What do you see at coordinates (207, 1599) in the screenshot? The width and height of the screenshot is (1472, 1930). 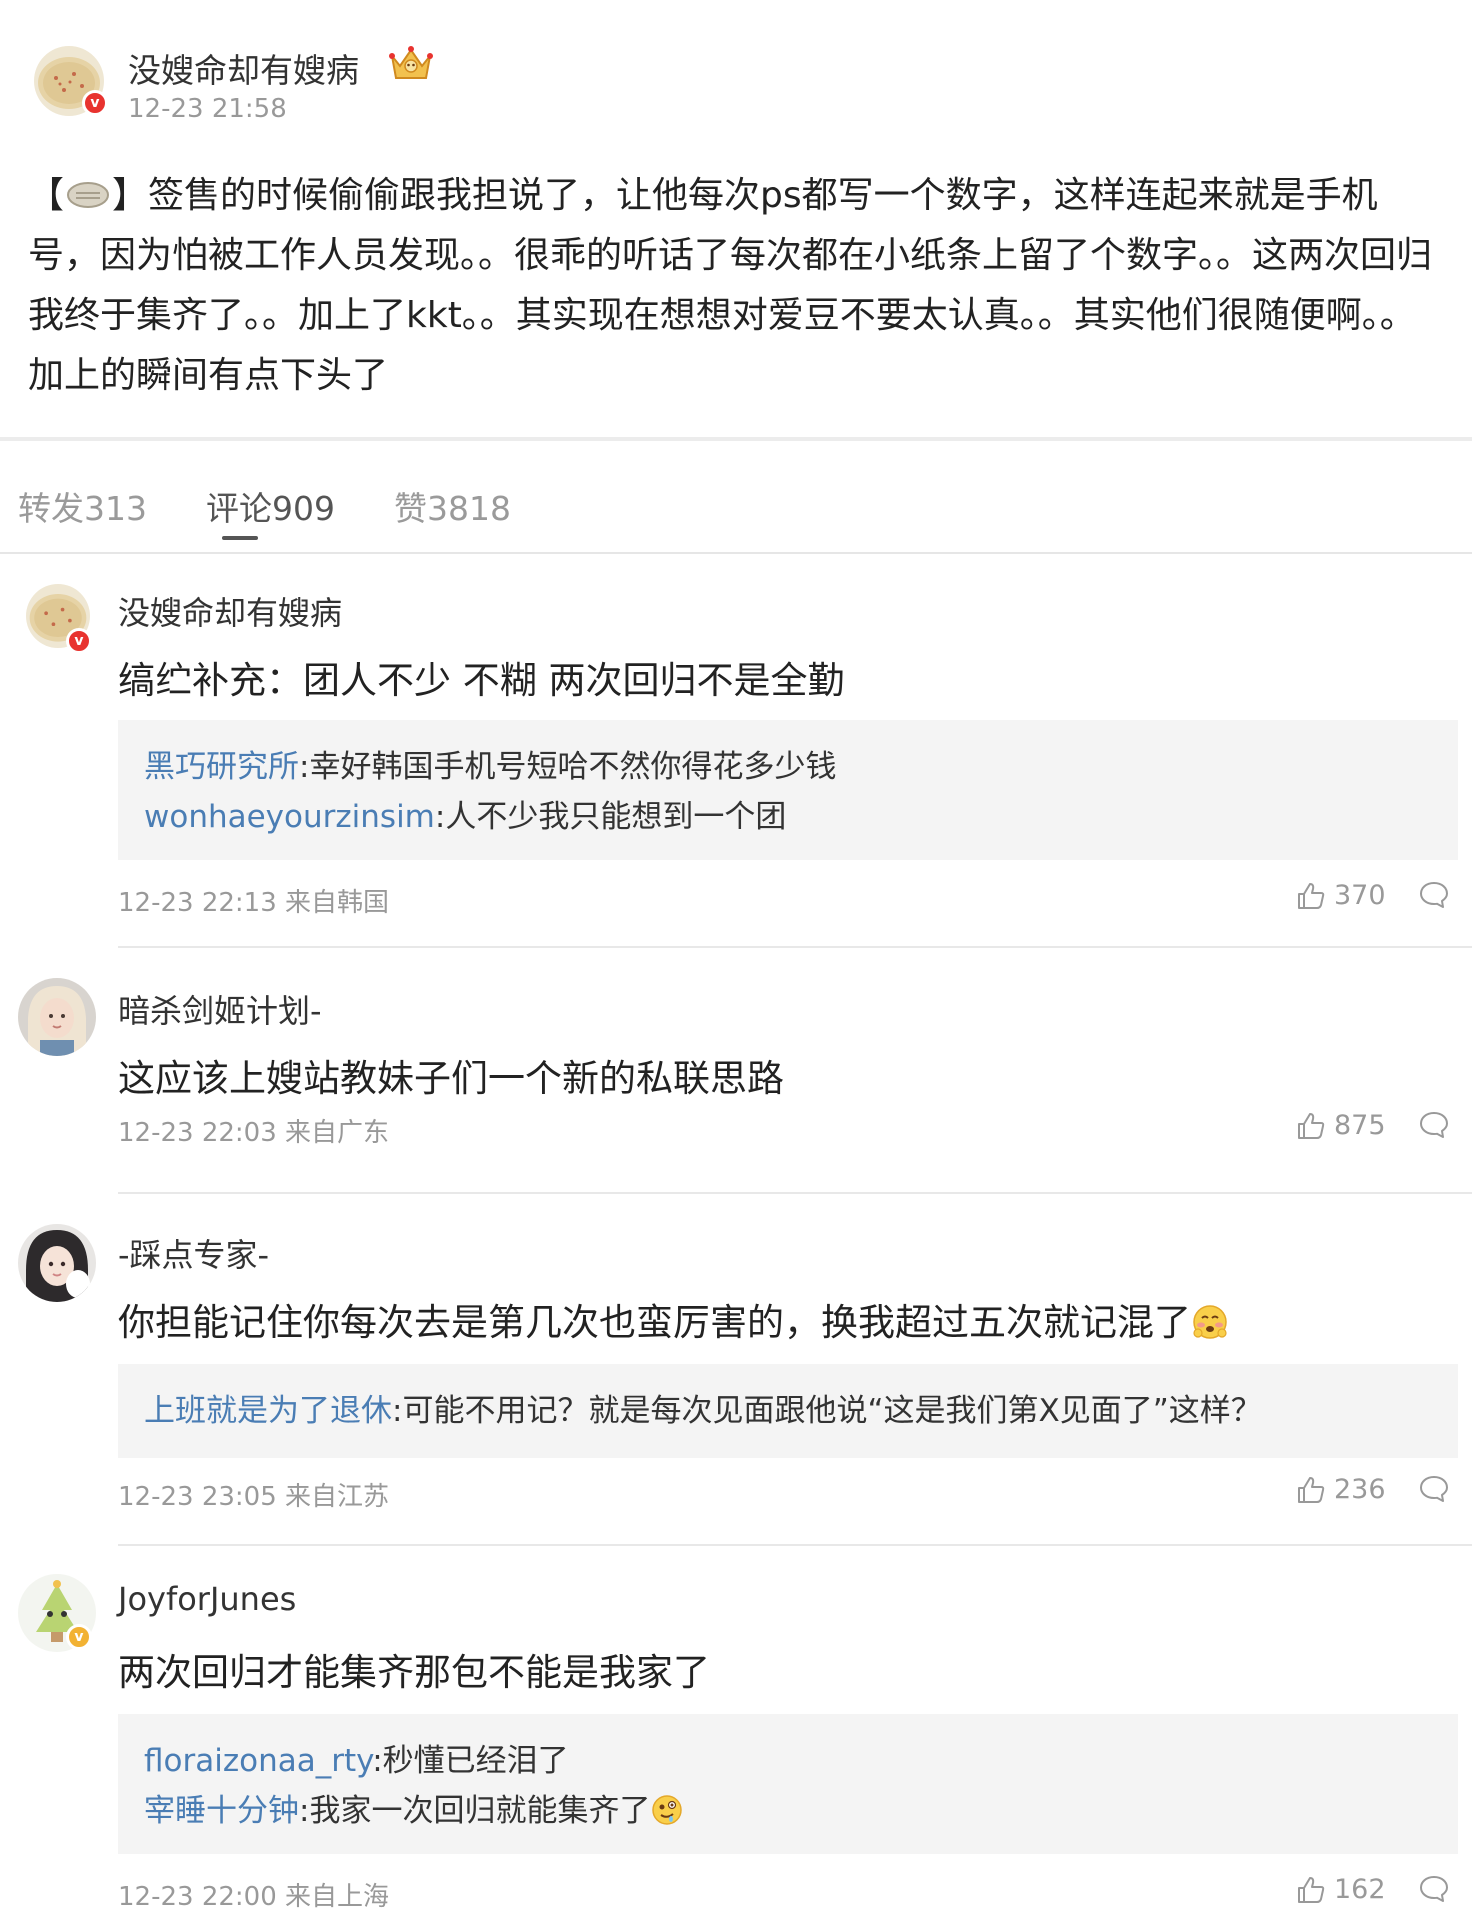 I see `comment-author: JoyforJunes` at bounding box center [207, 1599].